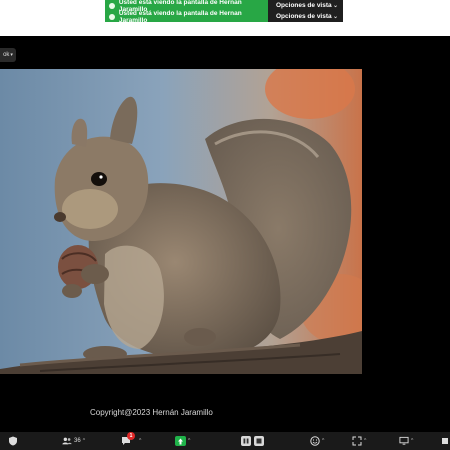 The width and height of the screenshot is (450, 450). I want to click on collapsed-view-button: ok ▾, so click(8, 55).